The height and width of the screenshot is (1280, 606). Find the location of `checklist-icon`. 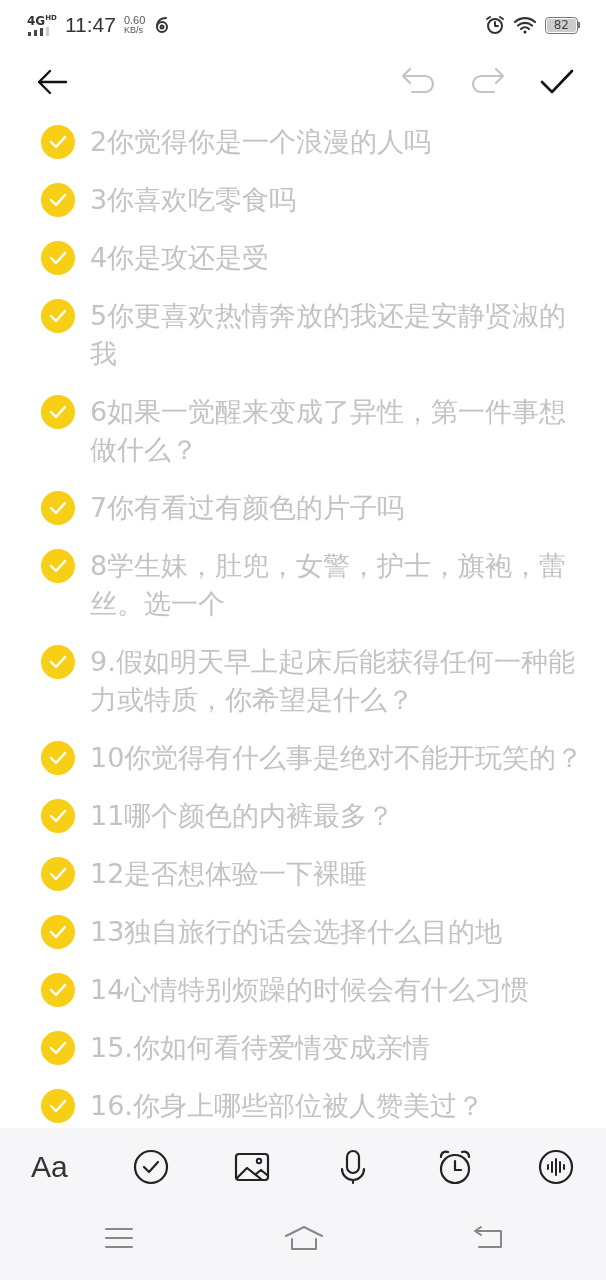

checklist-icon is located at coordinates (150, 1166).